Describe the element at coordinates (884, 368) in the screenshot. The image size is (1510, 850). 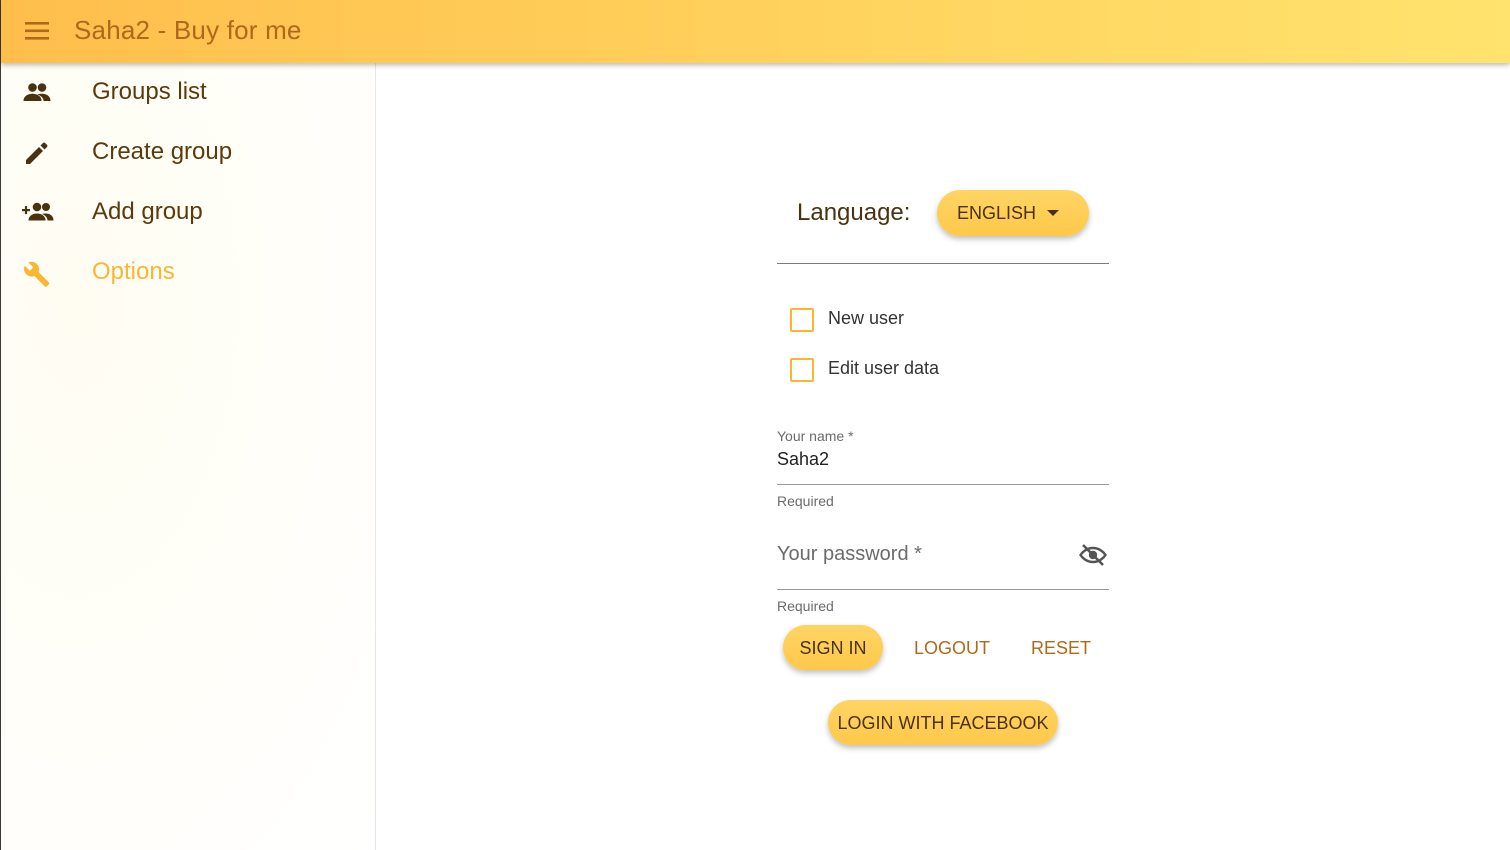
I see `edit-user-data-label: Edit user data` at that location.